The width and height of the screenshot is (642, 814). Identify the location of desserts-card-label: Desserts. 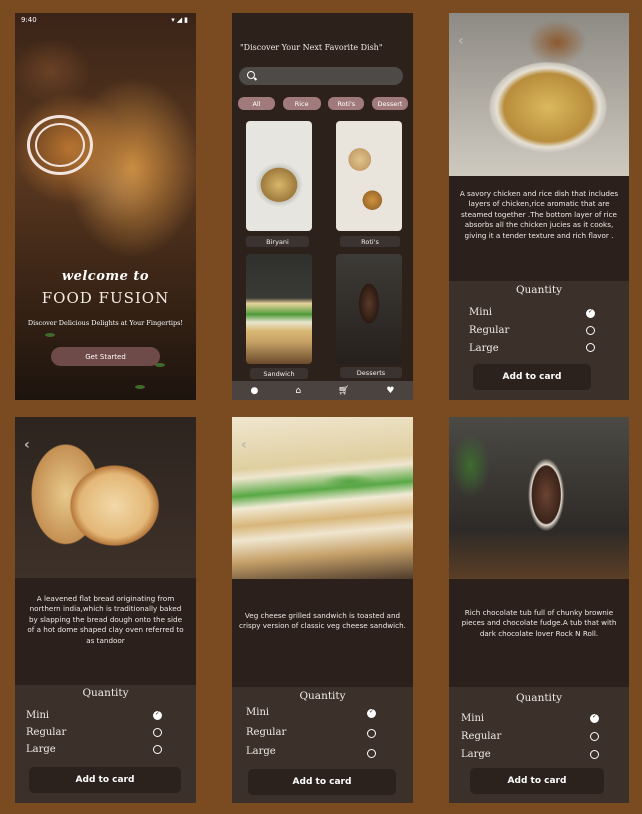
(371, 372).